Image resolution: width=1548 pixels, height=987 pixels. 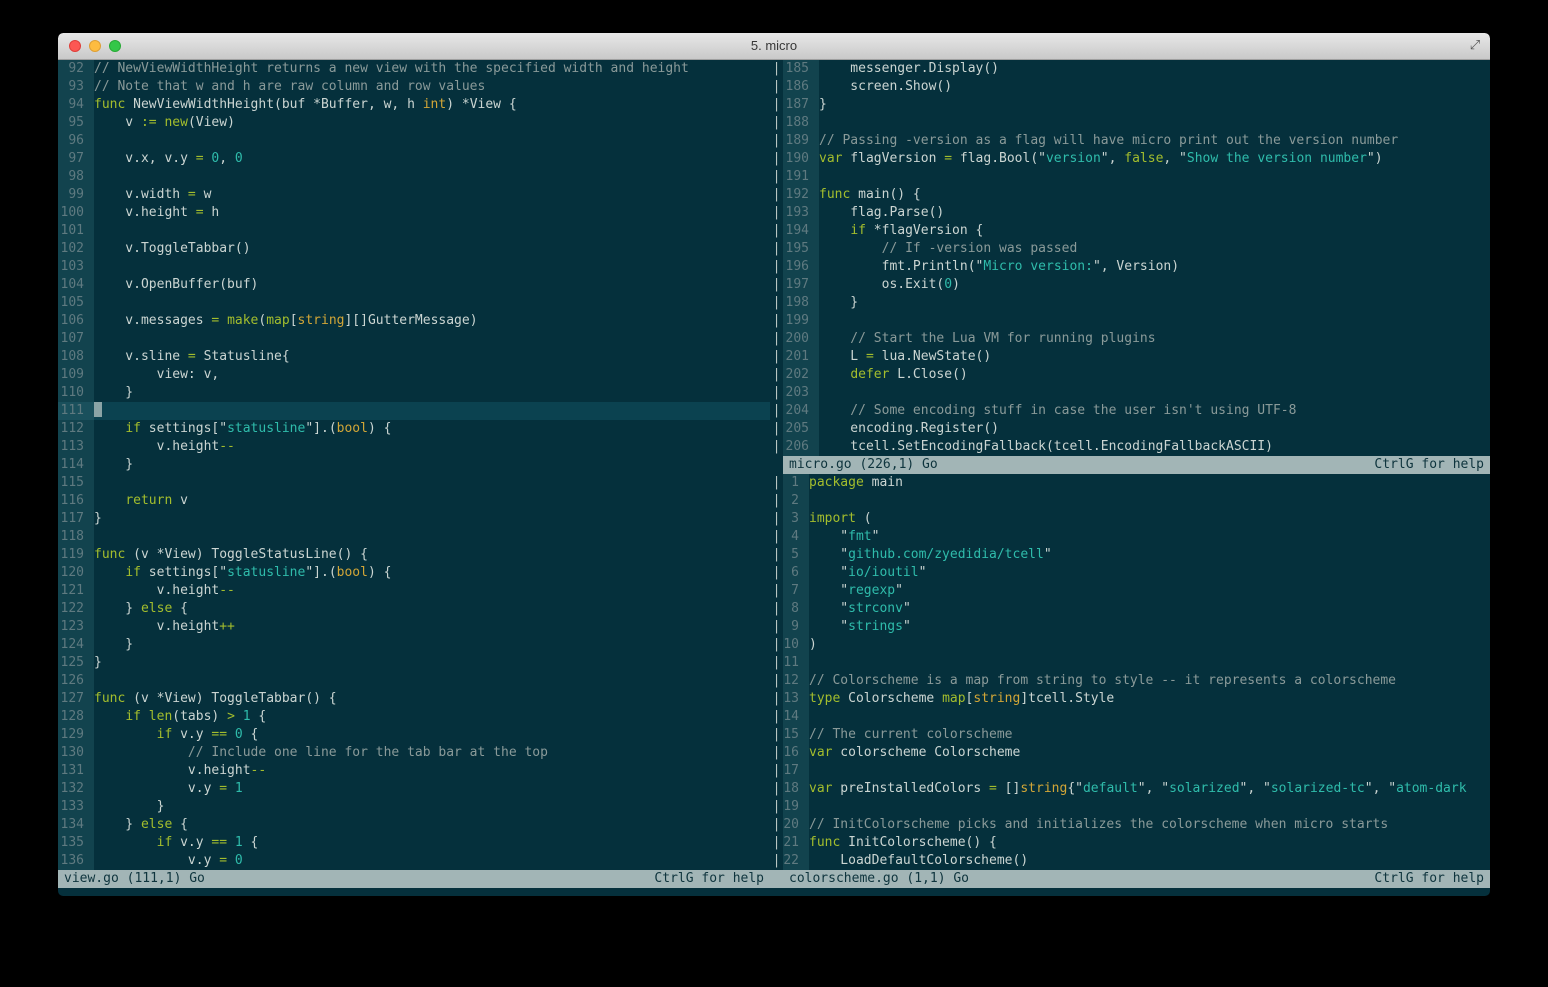 What do you see at coordinates (414, 177) in the screenshot?
I see `code-line: 98` at bounding box center [414, 177].